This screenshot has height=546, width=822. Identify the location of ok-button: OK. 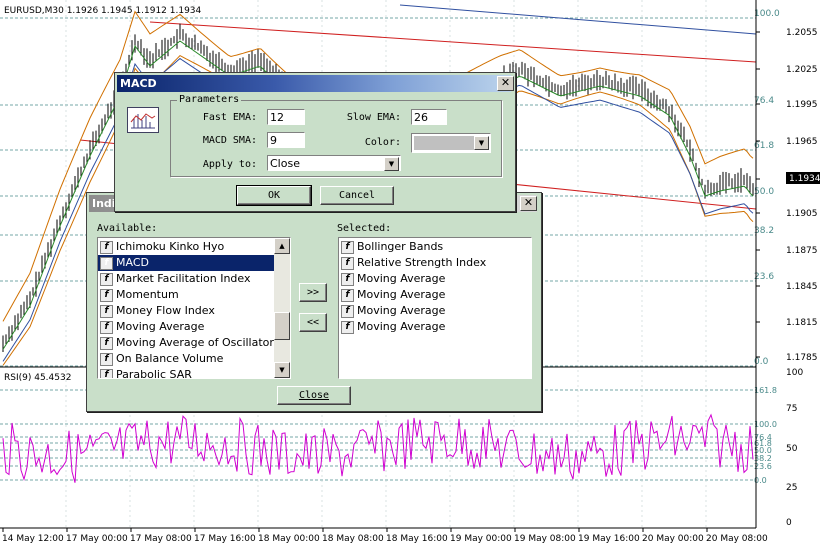
(274, 195).